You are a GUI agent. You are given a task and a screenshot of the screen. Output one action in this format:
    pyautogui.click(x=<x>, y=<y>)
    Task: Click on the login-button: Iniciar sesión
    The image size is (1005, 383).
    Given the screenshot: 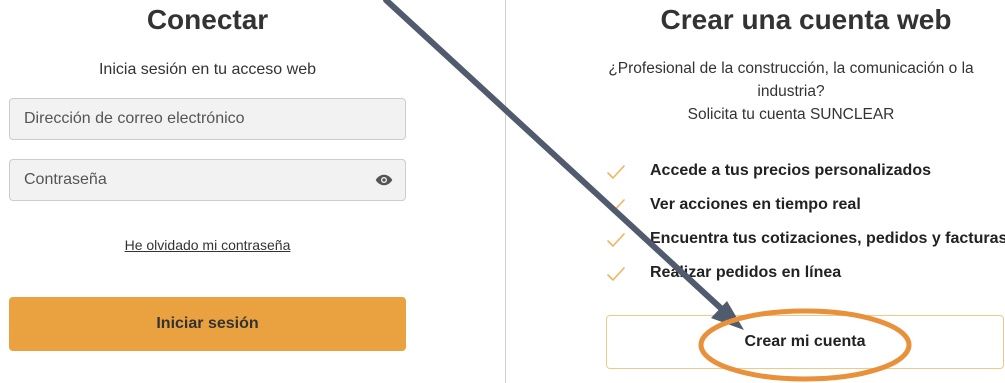 What is the action you would take?
    pyautogui.click(x=207, y=324)
    